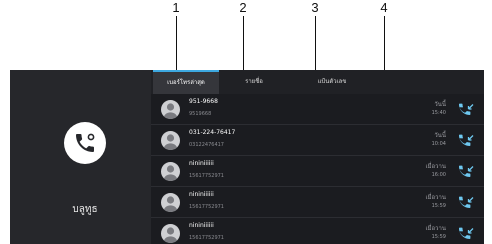 The image size is (492, 244). I want to click on contact-number: 9519668, so click(200, 114).